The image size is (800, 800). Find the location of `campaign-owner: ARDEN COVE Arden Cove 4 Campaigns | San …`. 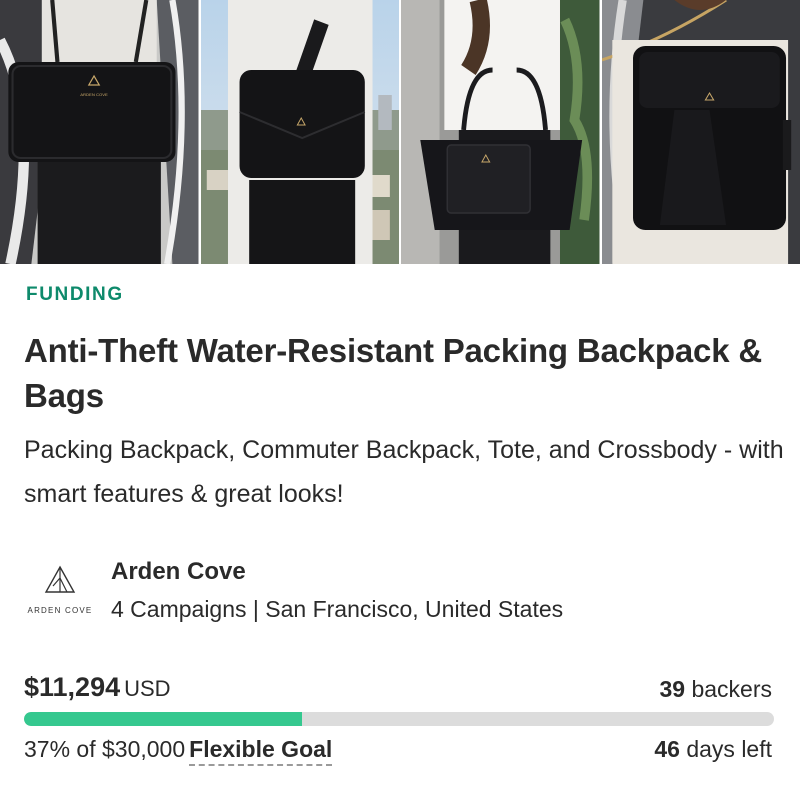

campaign-owner: ARDEN COVE Arden Cove 4 Campaigns | San … is located at coordinates (404, 596).